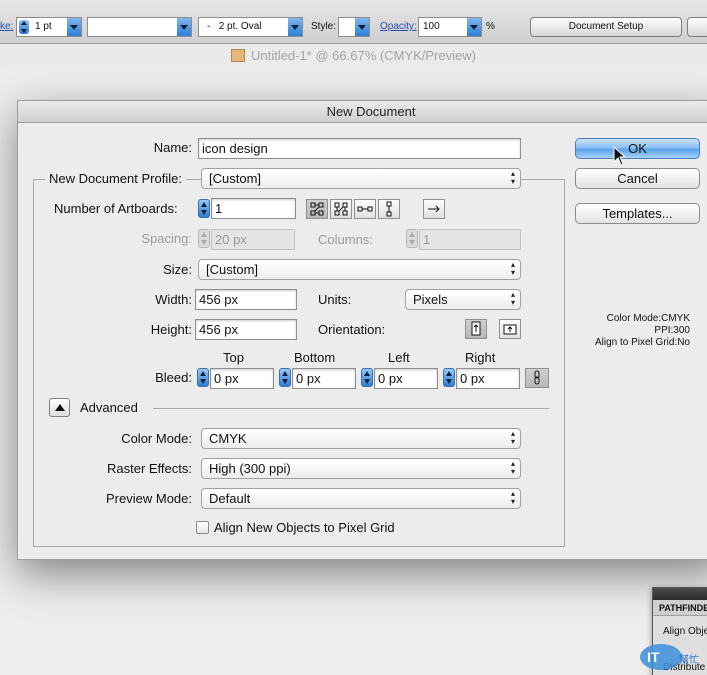  I want to click on document-icon, so click(238, 55).